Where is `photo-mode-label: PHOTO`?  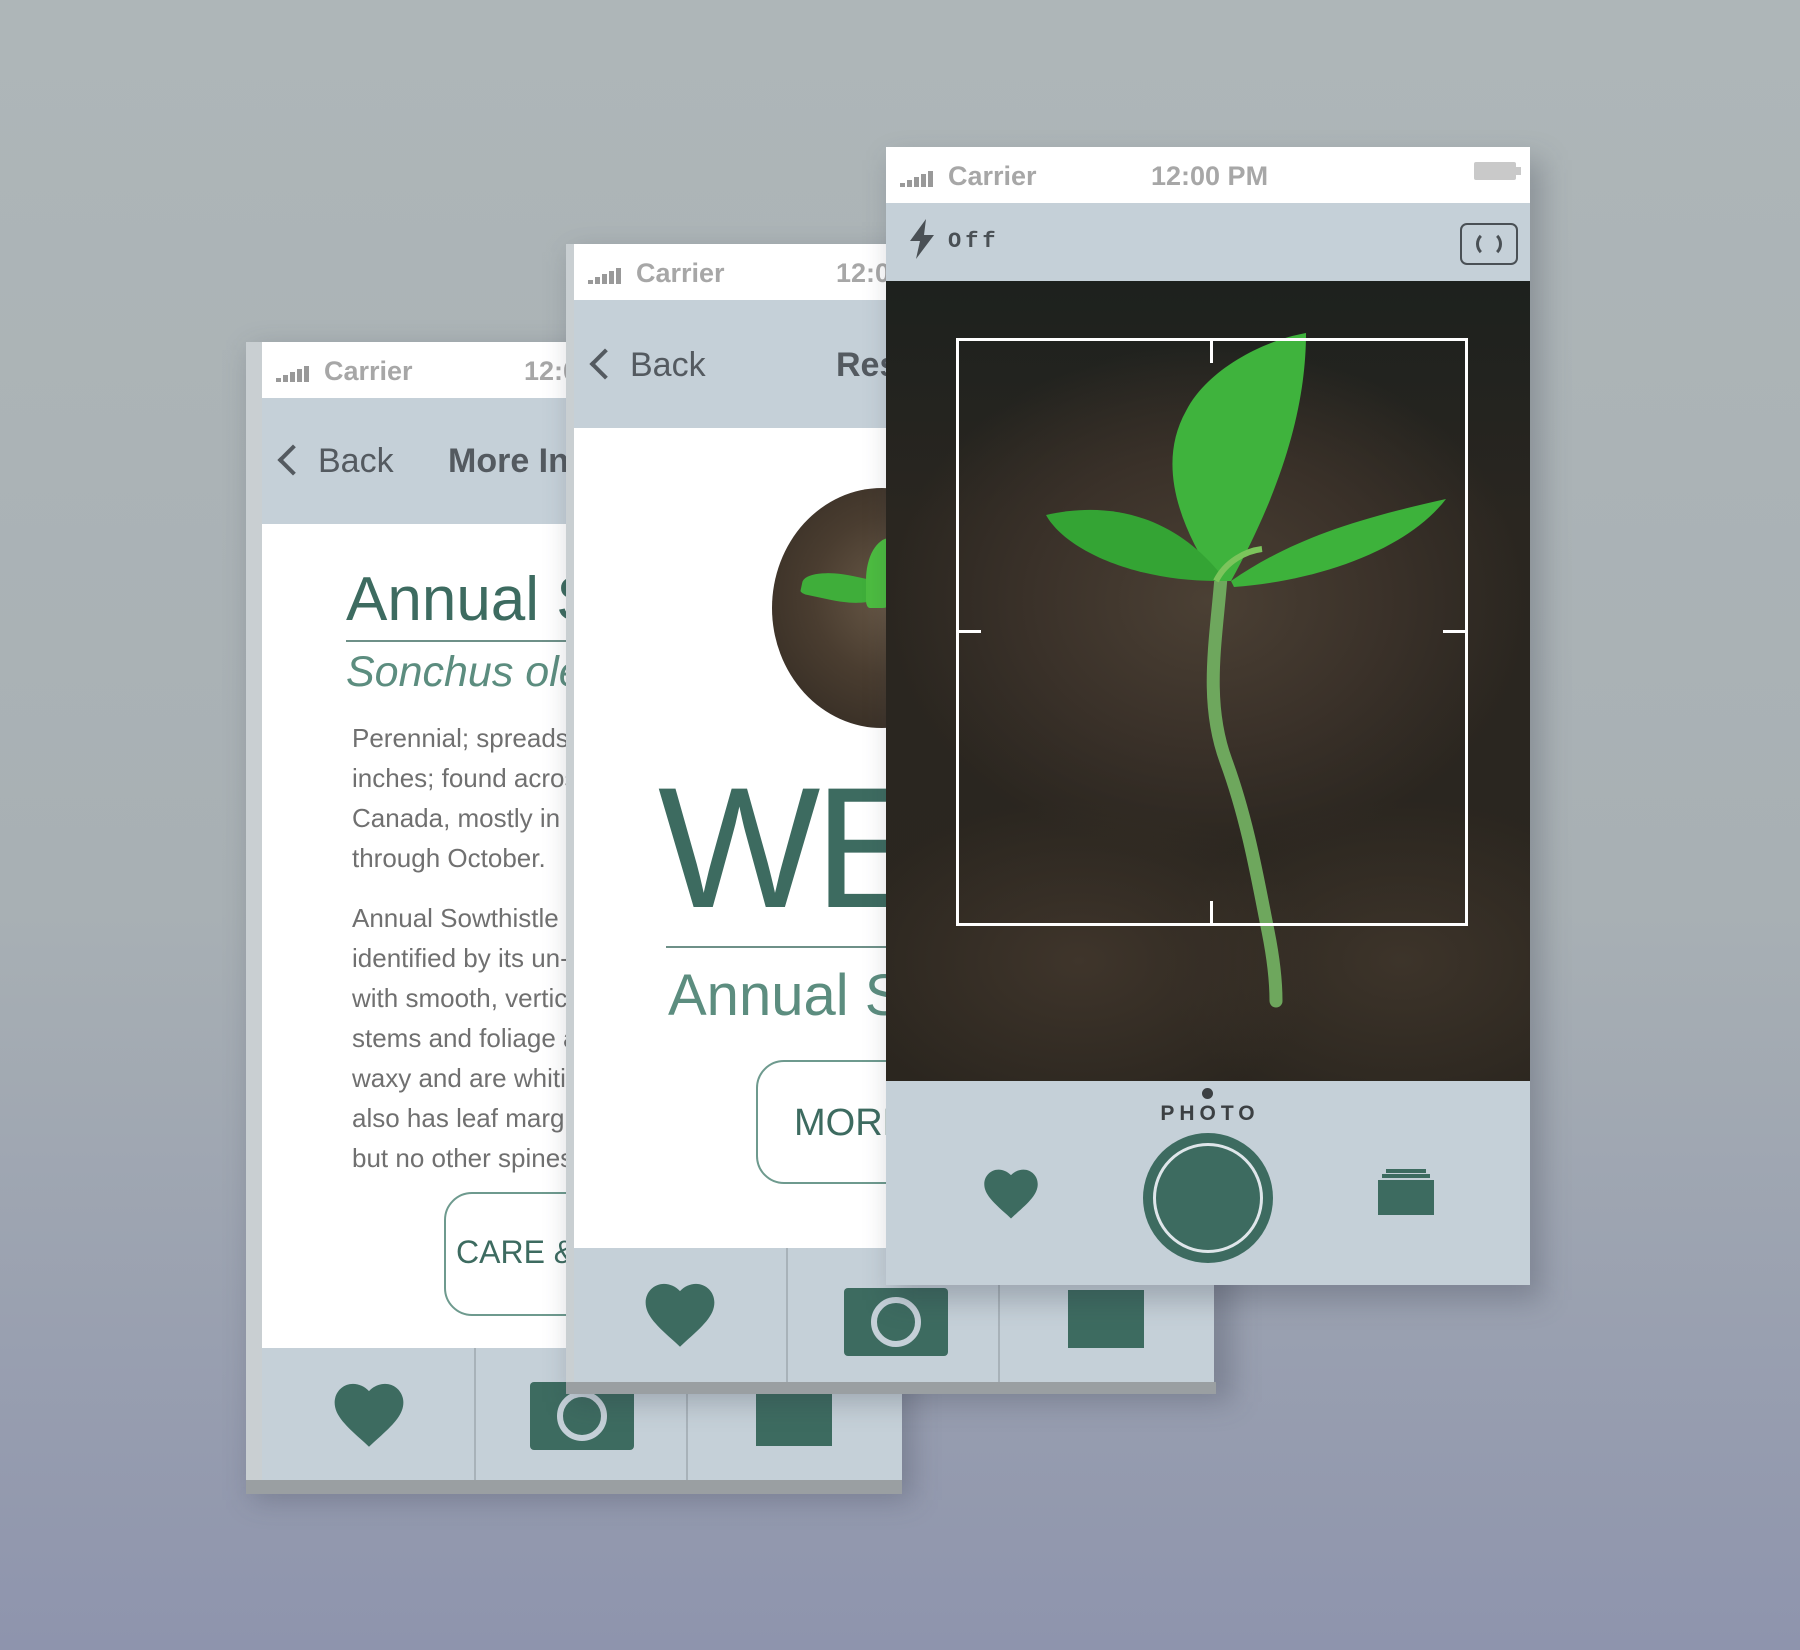 photo-mode-label: PHOTO is located at coordinates (1210, 1114).